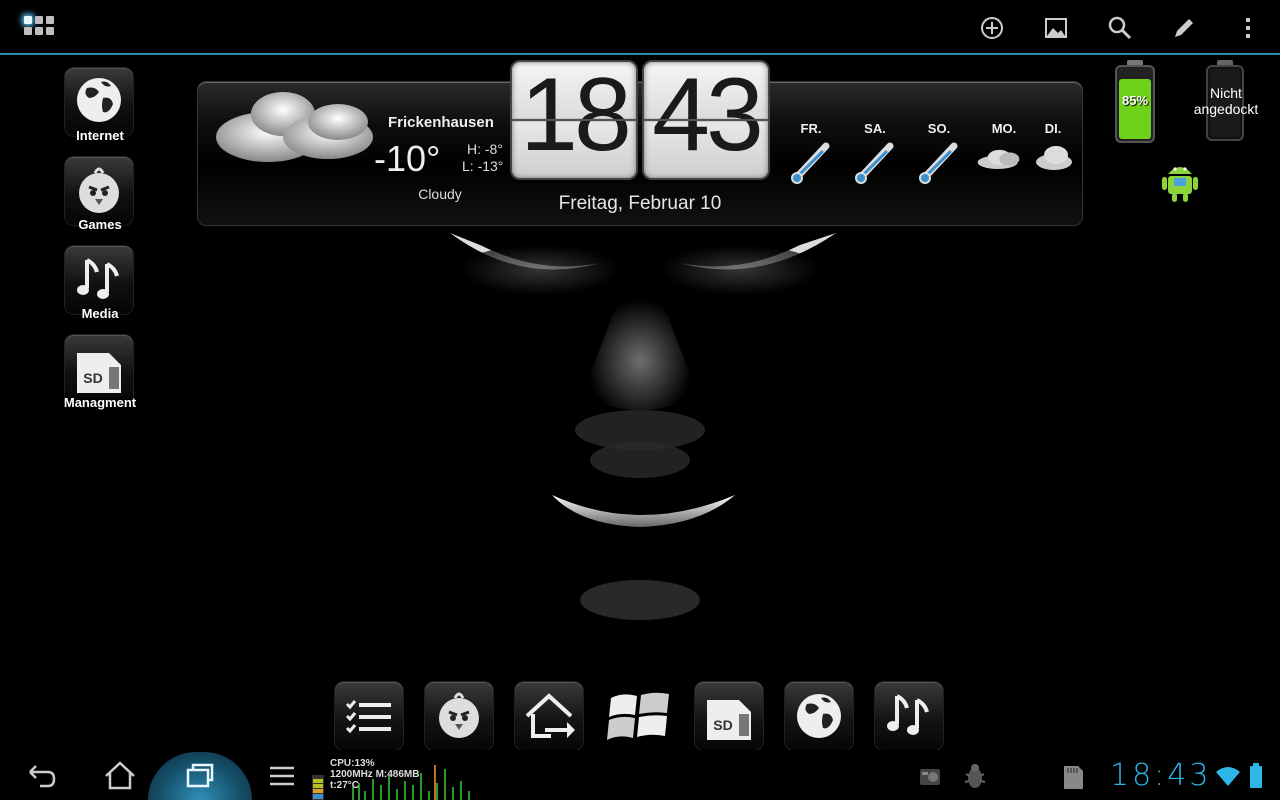 This screenshot has width=1280, height=800. What do you see at coordinates (352, 763) in the screenshot?
I see `cpu-usage: CPU:13%` at bounding box center [352, 763].